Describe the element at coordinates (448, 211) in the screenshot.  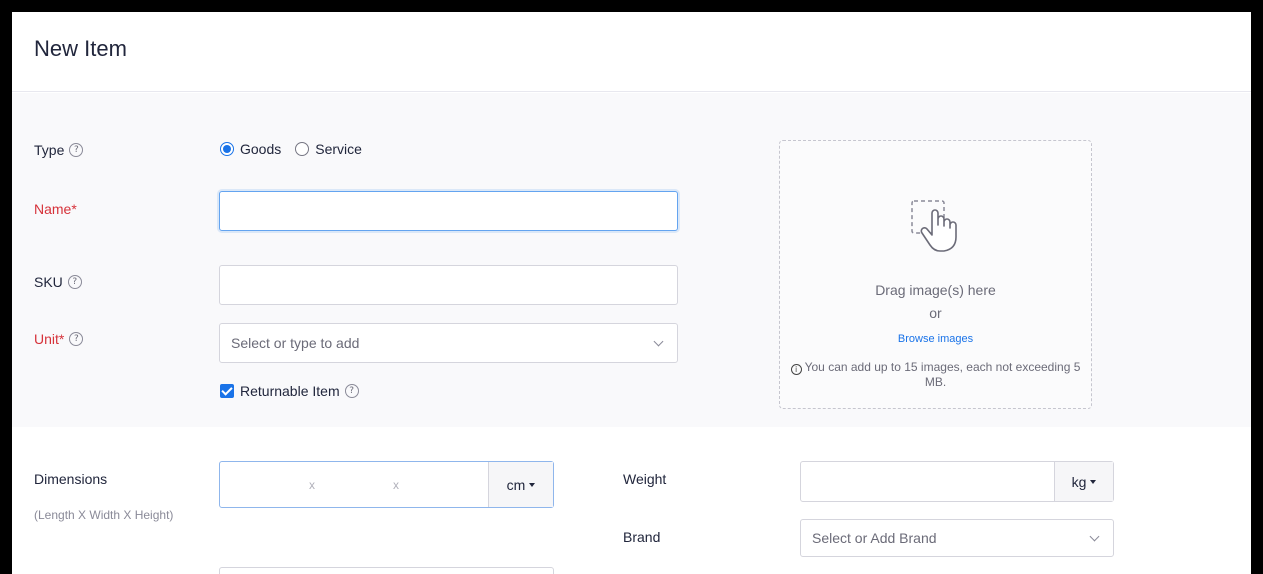
I see `name-input` at that location.